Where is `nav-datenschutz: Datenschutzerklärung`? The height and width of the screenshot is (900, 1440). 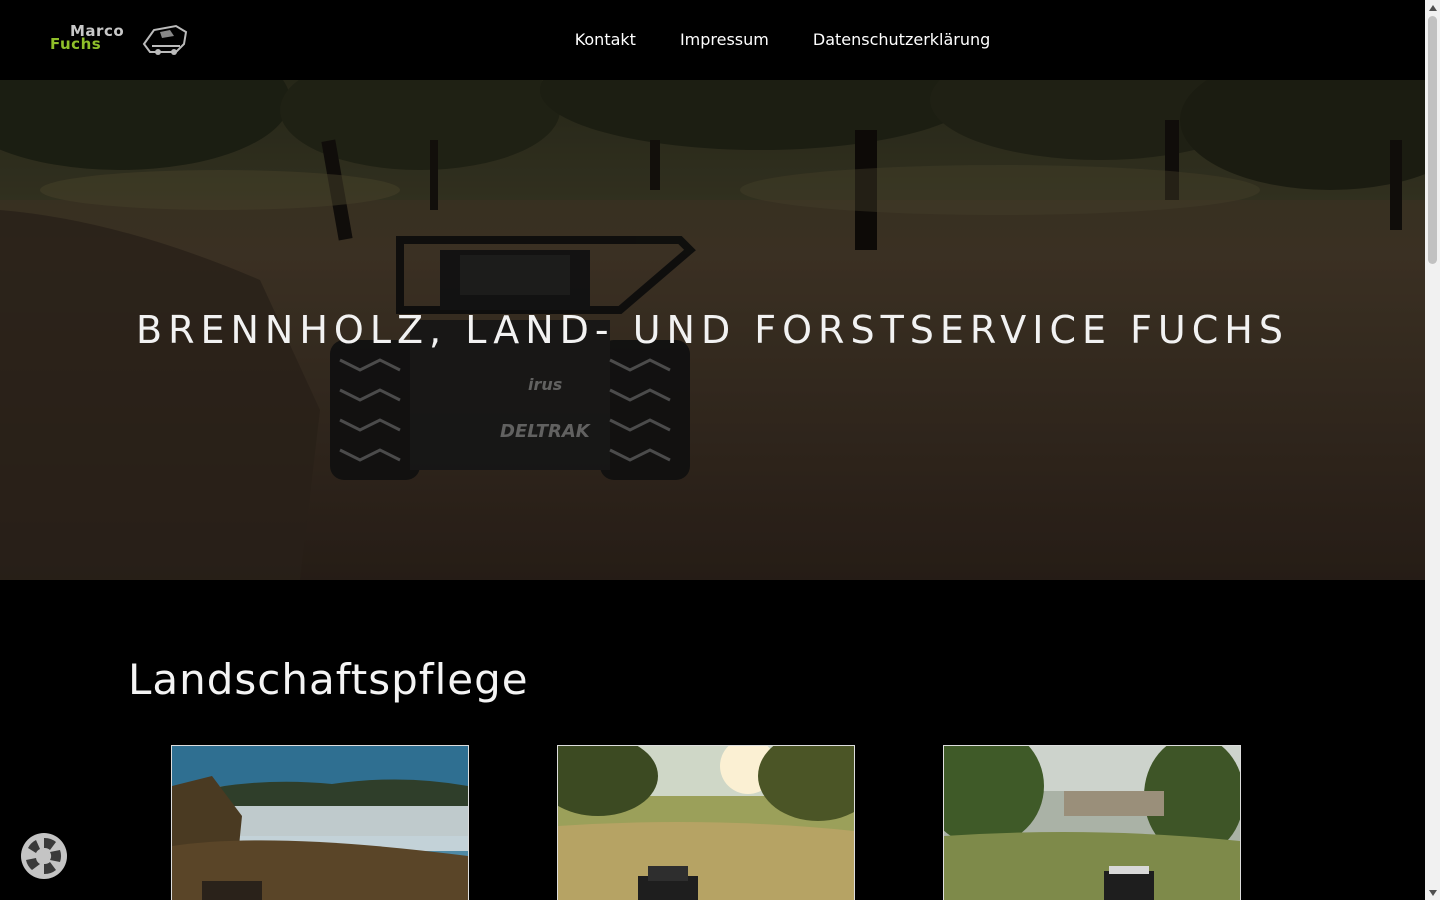 nav-datenschutz: Datenschutzerklärung is located at coordinates (901, 40).